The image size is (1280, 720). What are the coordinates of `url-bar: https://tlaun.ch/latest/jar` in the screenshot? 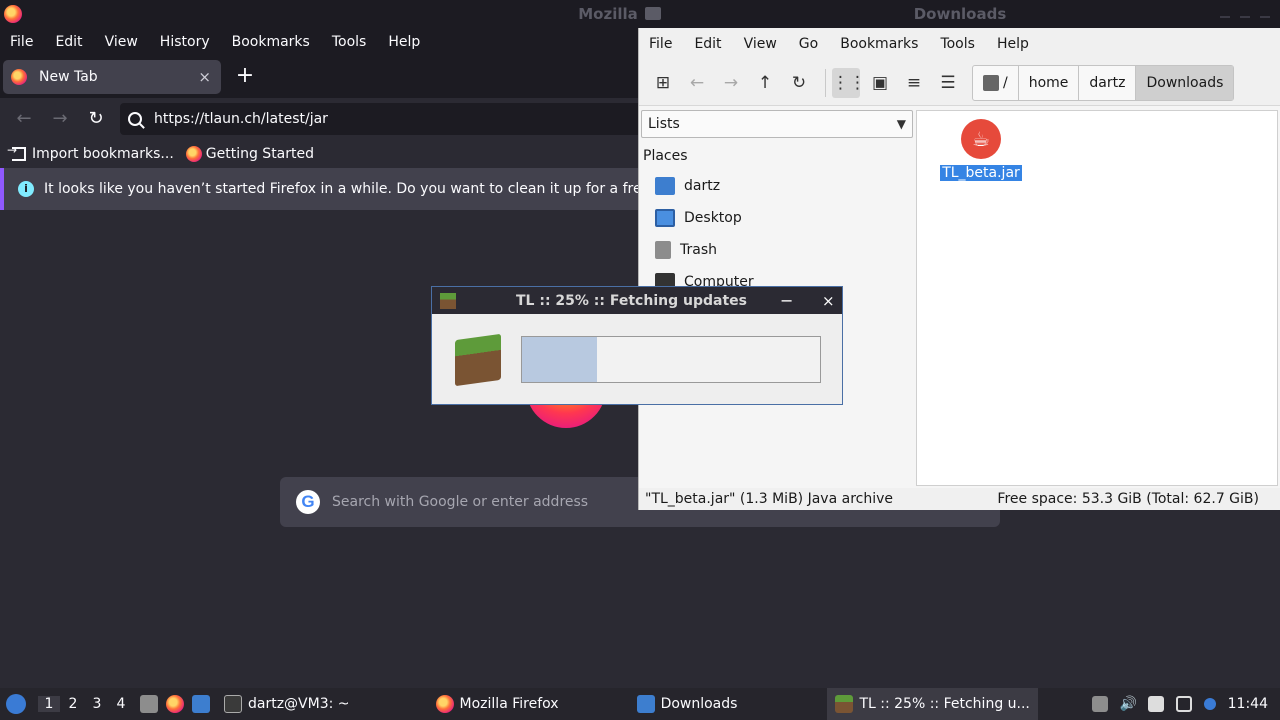 It's located at (380, 119).